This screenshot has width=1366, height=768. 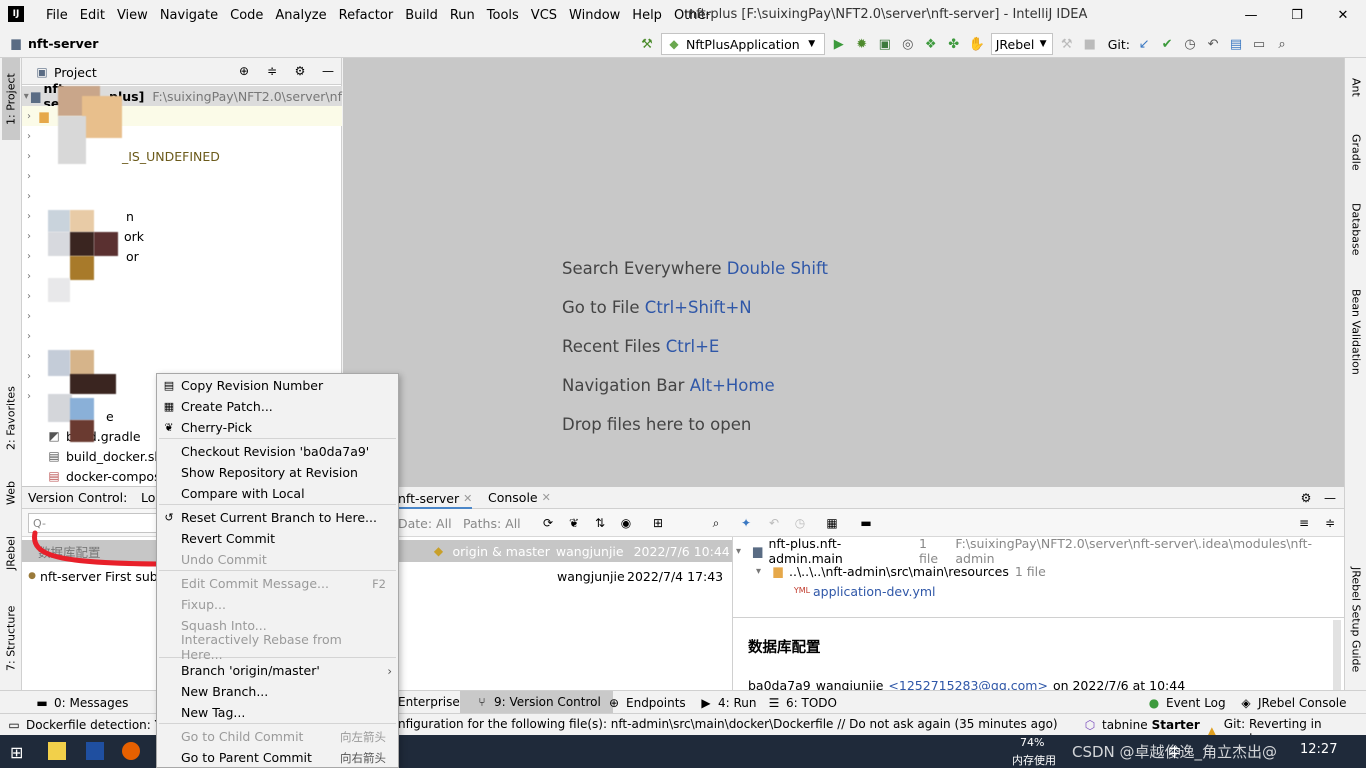 What do you see at coordinates (977, 44) in the screenshot?
I see `attach-icon: ✋` at bounding box center [977, 44].